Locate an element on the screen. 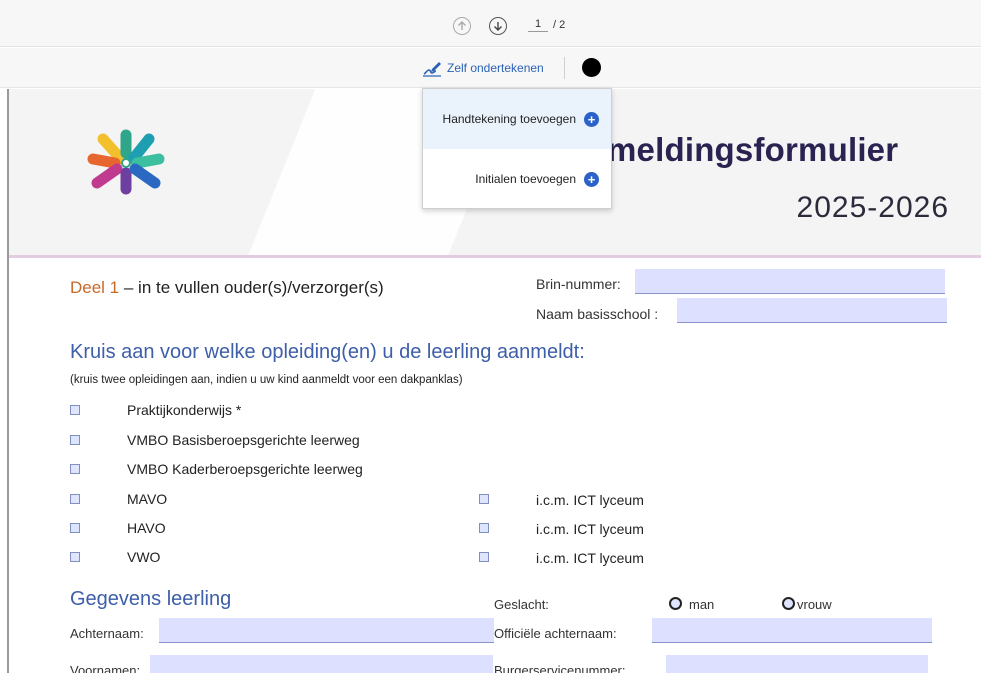 The width and height of the screenshot is (981, 673). add-initials-menu-item: Initialen toevoegen + is located at coordinates (517, 179).